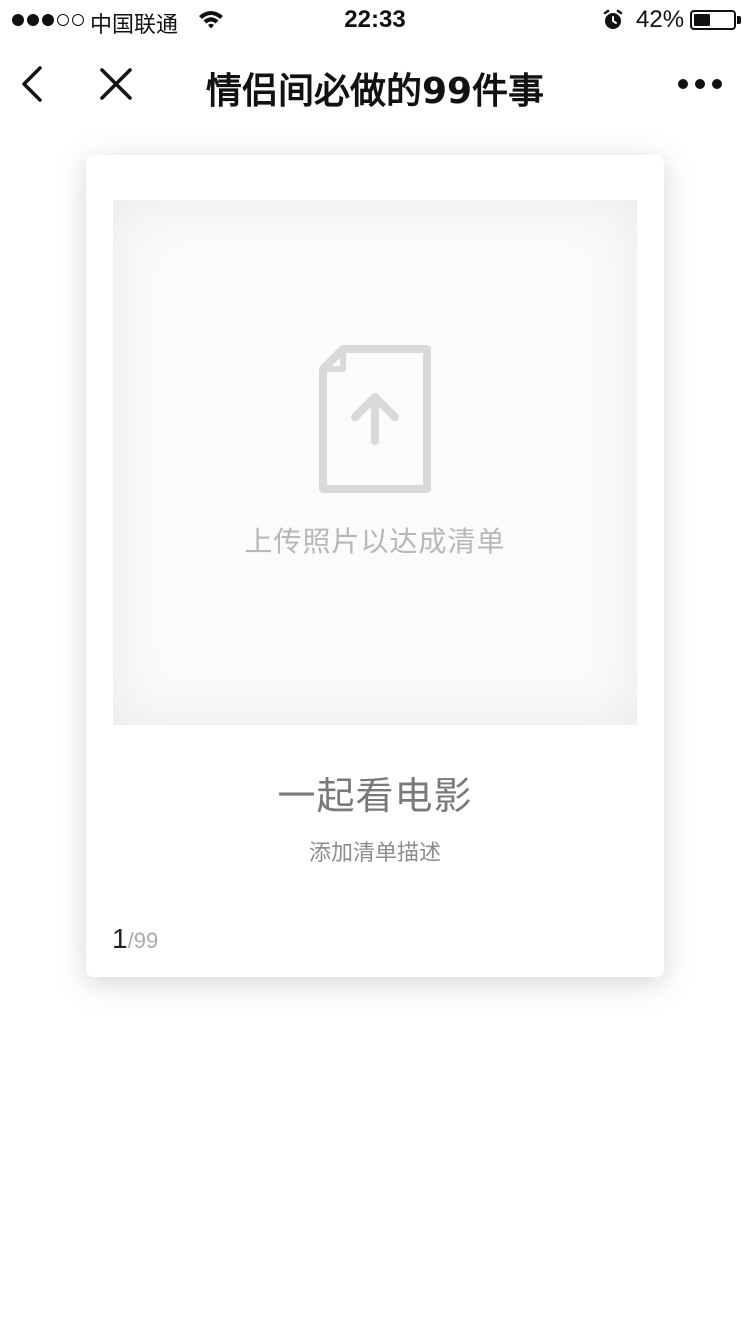 The width and height of the screenshot is (750, 1334). I want to click on nav-bar: 情侣间必做的99件事, so click(375, 84).